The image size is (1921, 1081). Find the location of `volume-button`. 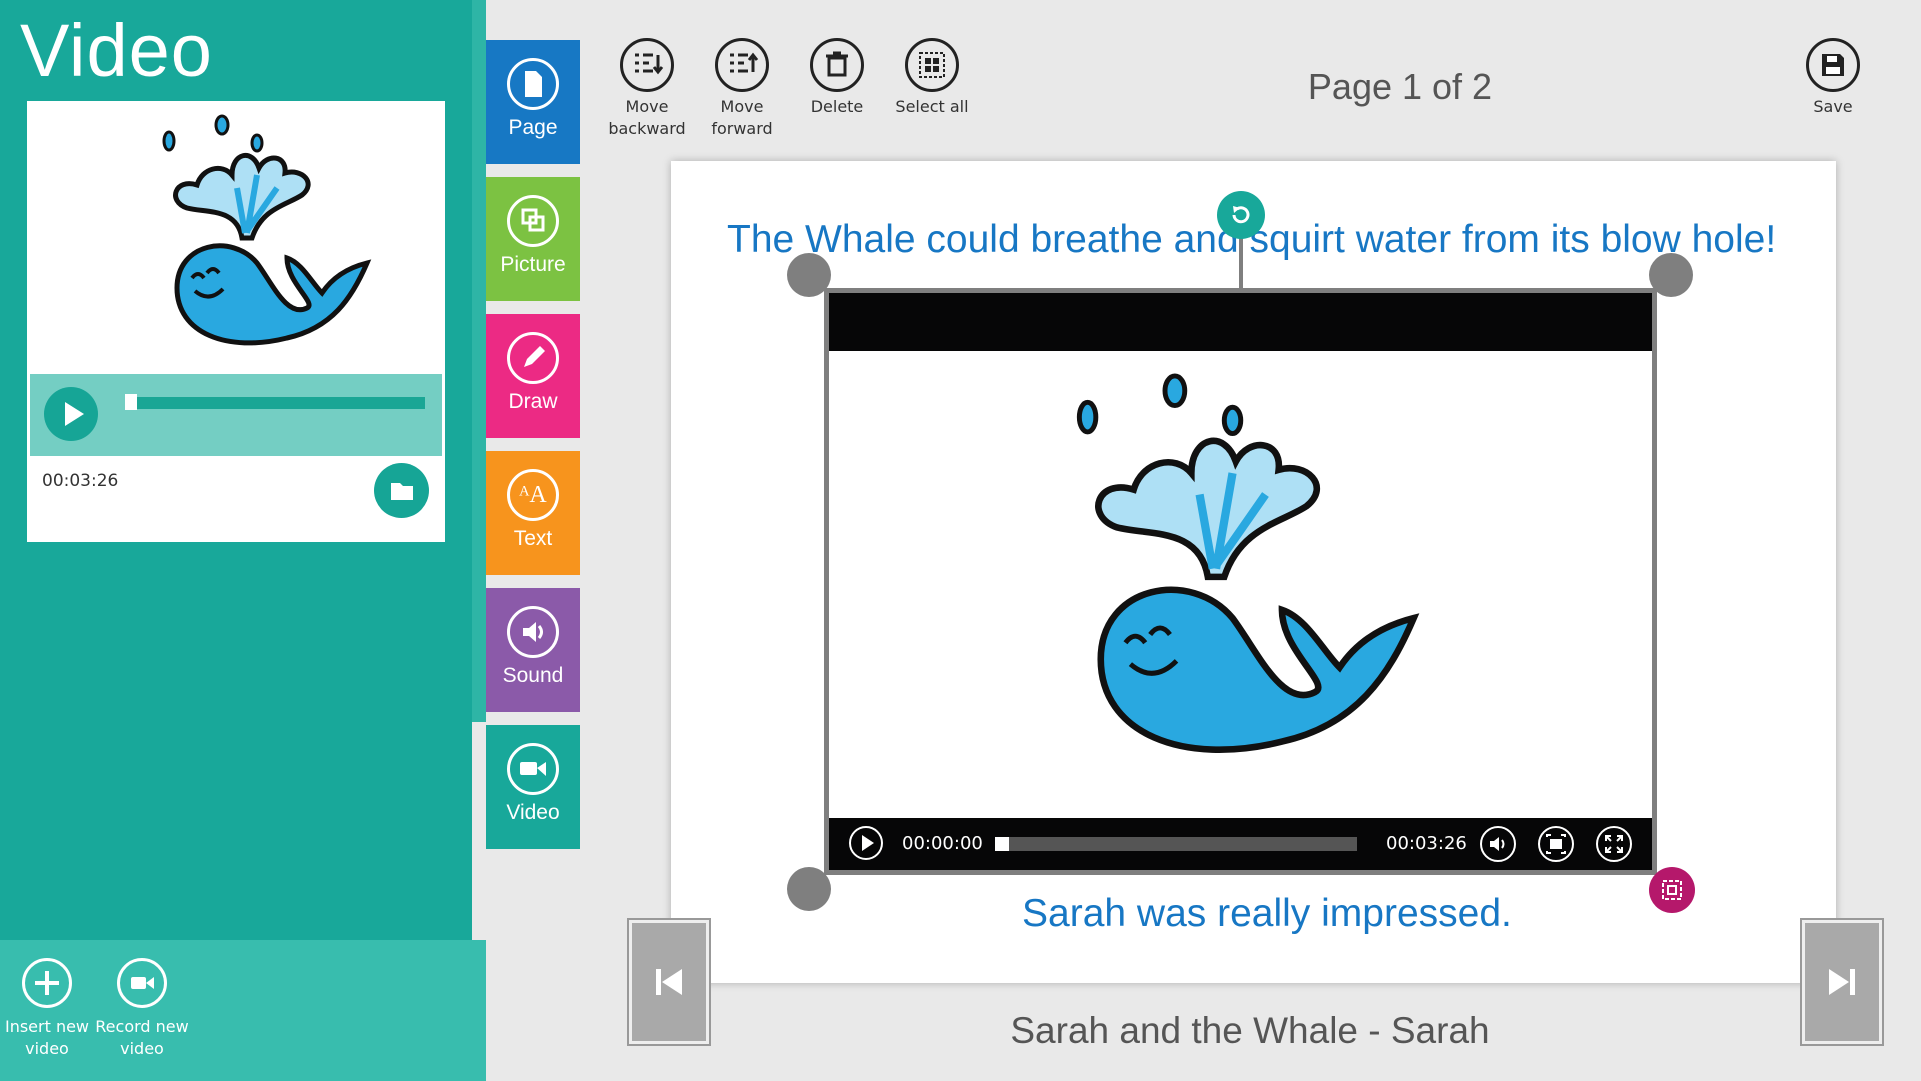

volume-button is located at coordinates (1498, 844).